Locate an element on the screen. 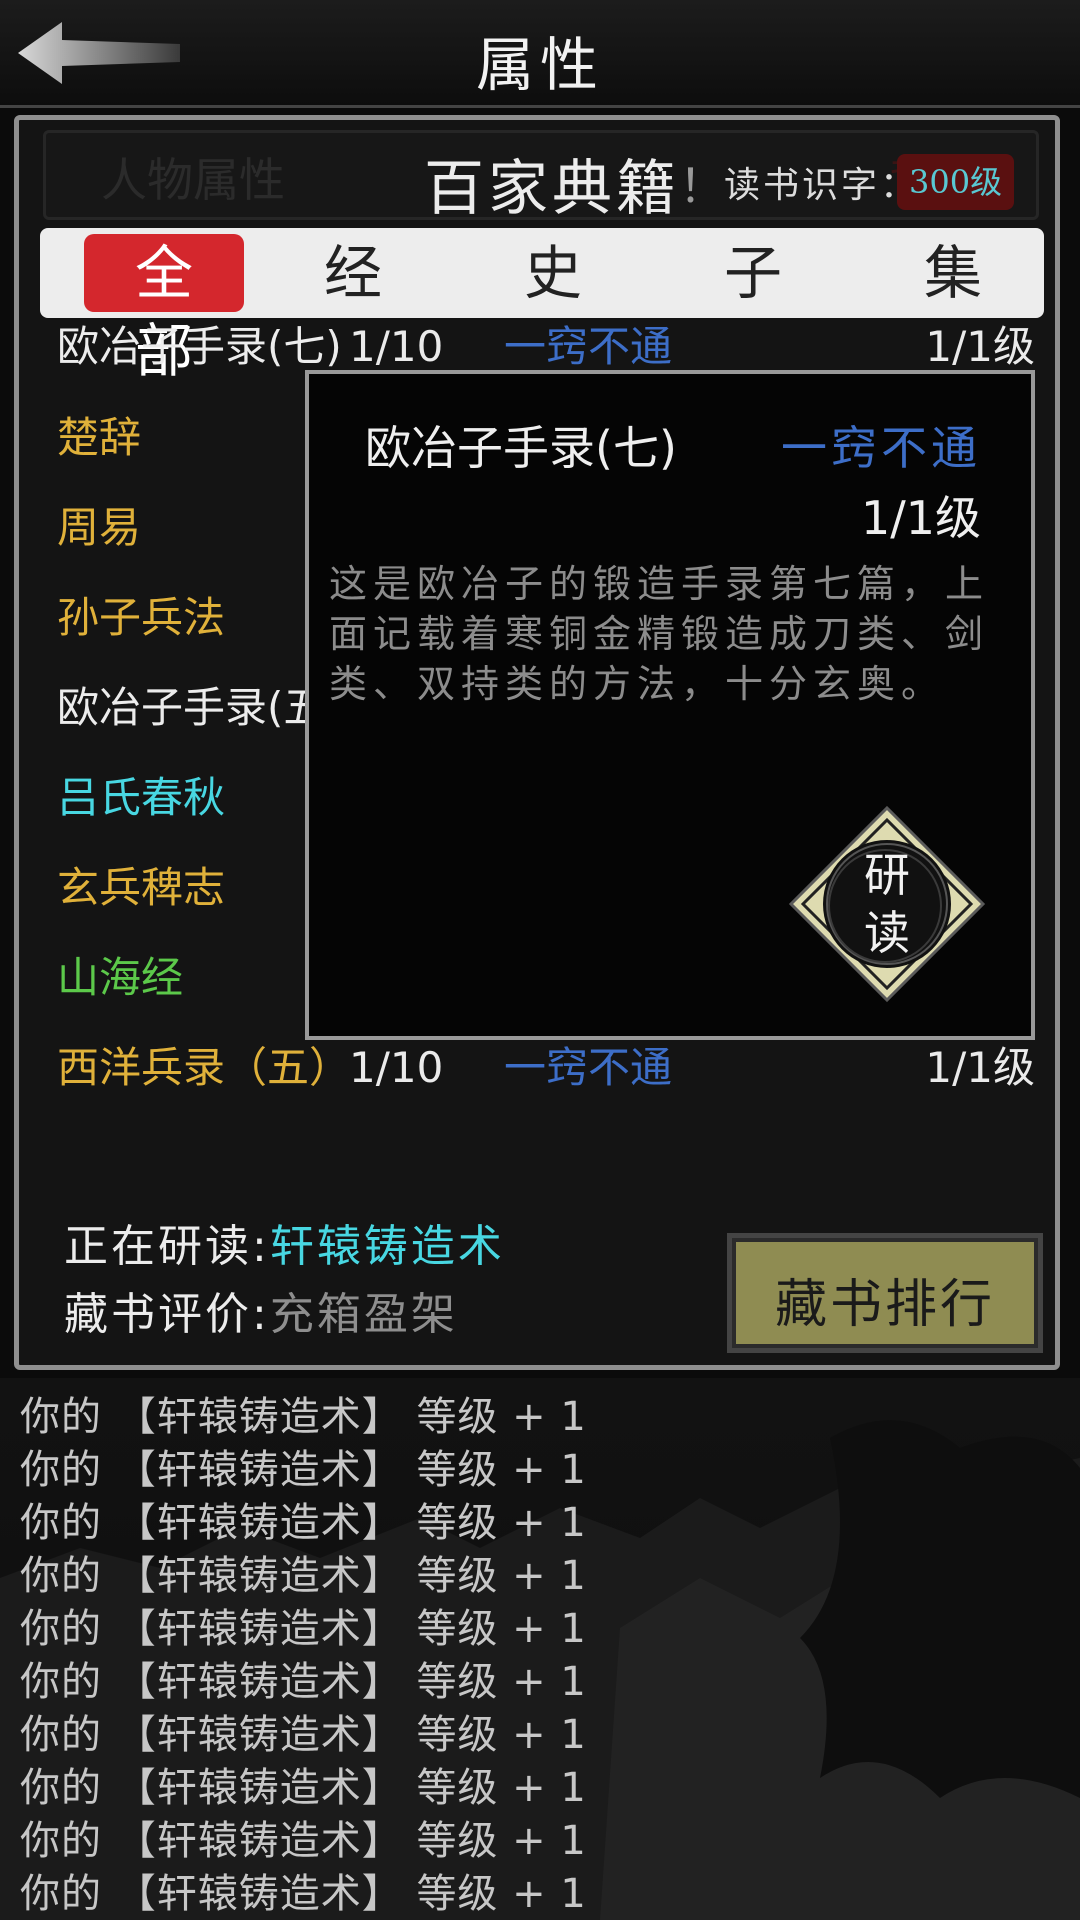  tab-all: 全部 is located at coordinates (164, 309).